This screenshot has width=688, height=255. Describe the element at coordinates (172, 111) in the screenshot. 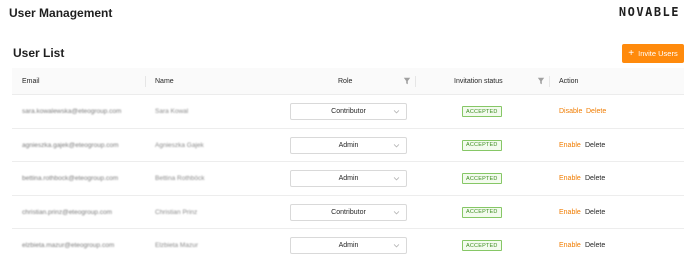

I see `name-cell: Sara Kowal` at that location.